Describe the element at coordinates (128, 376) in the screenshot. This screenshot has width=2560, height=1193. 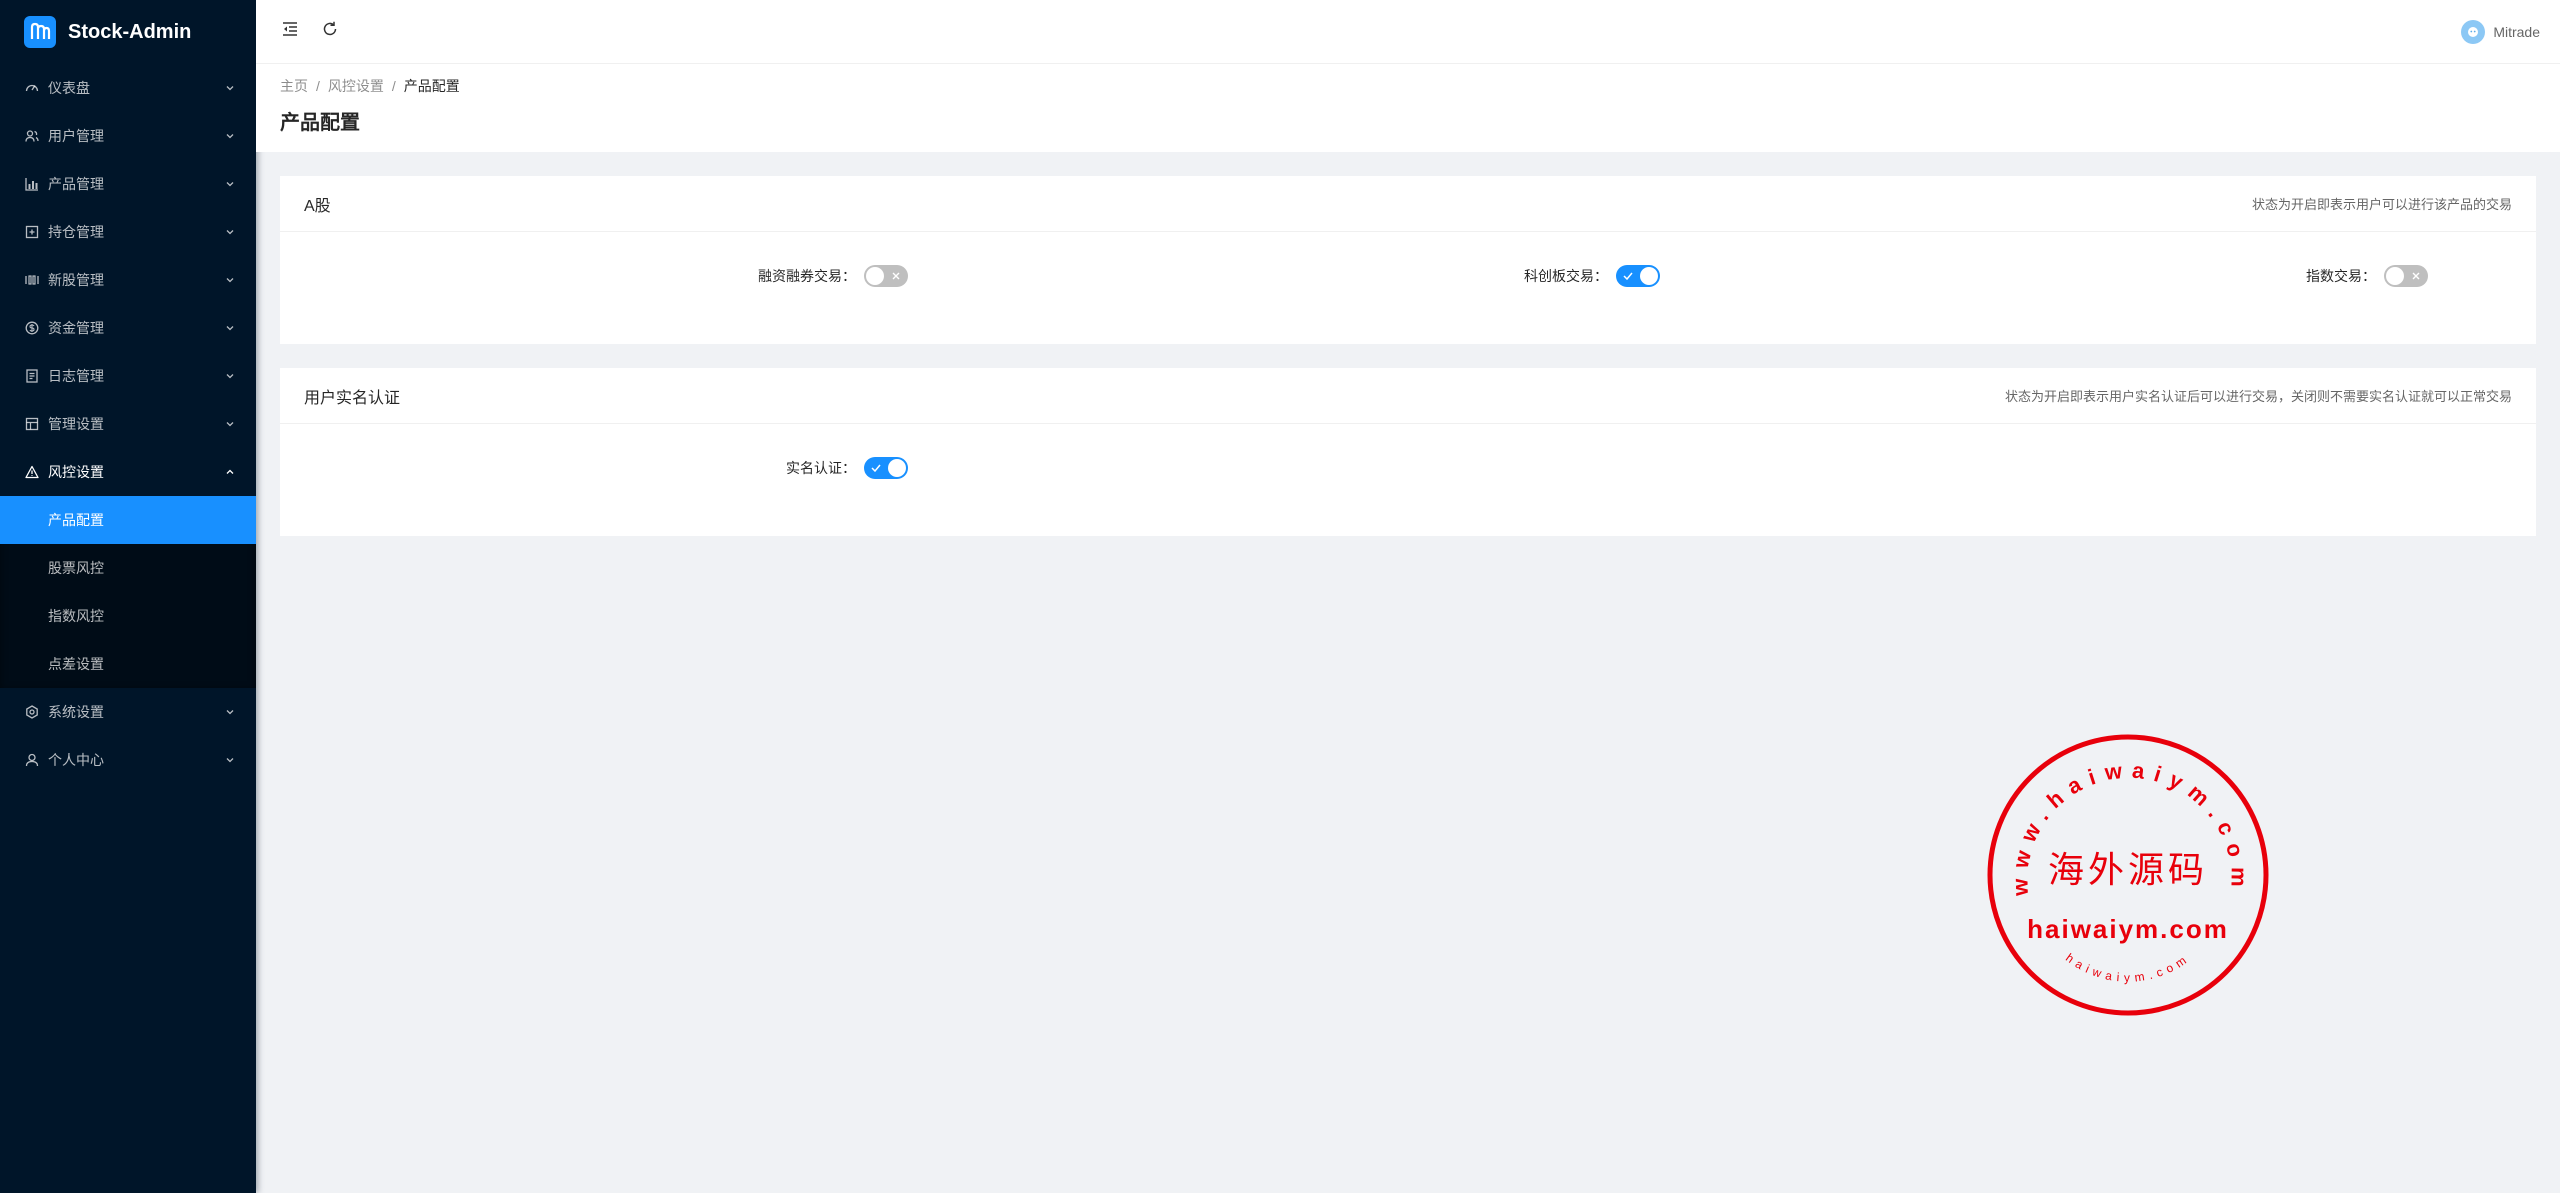
I see `sidebar-item-logs: 日志管理` at that location.